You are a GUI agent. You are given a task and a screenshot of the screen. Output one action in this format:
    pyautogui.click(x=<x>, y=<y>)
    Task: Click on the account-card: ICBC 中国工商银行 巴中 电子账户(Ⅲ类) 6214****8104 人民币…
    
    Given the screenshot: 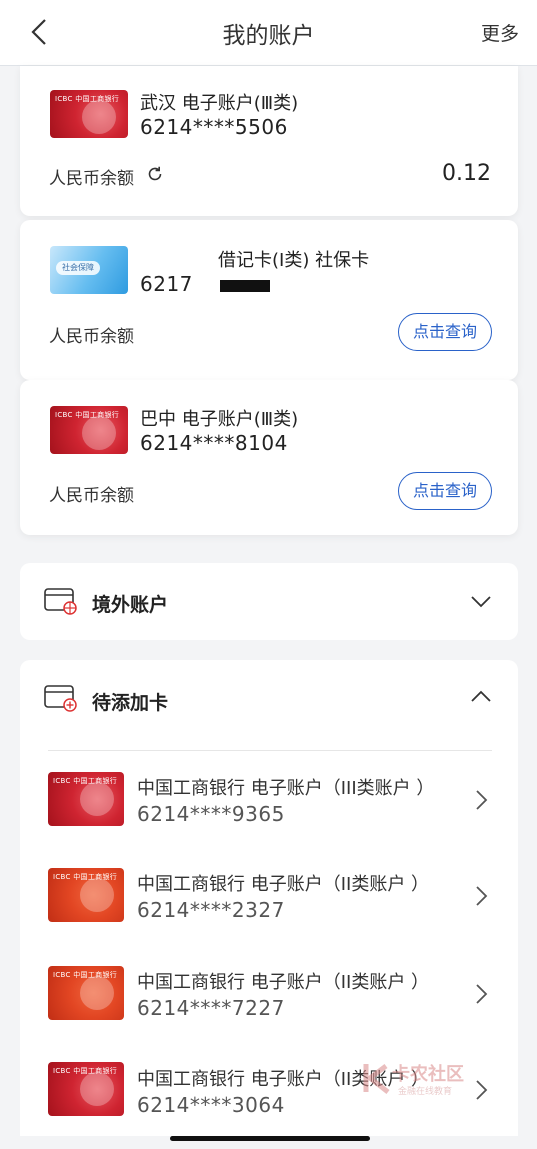 What is the action you would take?
    pyautogui.click(x=269, y=457)
    